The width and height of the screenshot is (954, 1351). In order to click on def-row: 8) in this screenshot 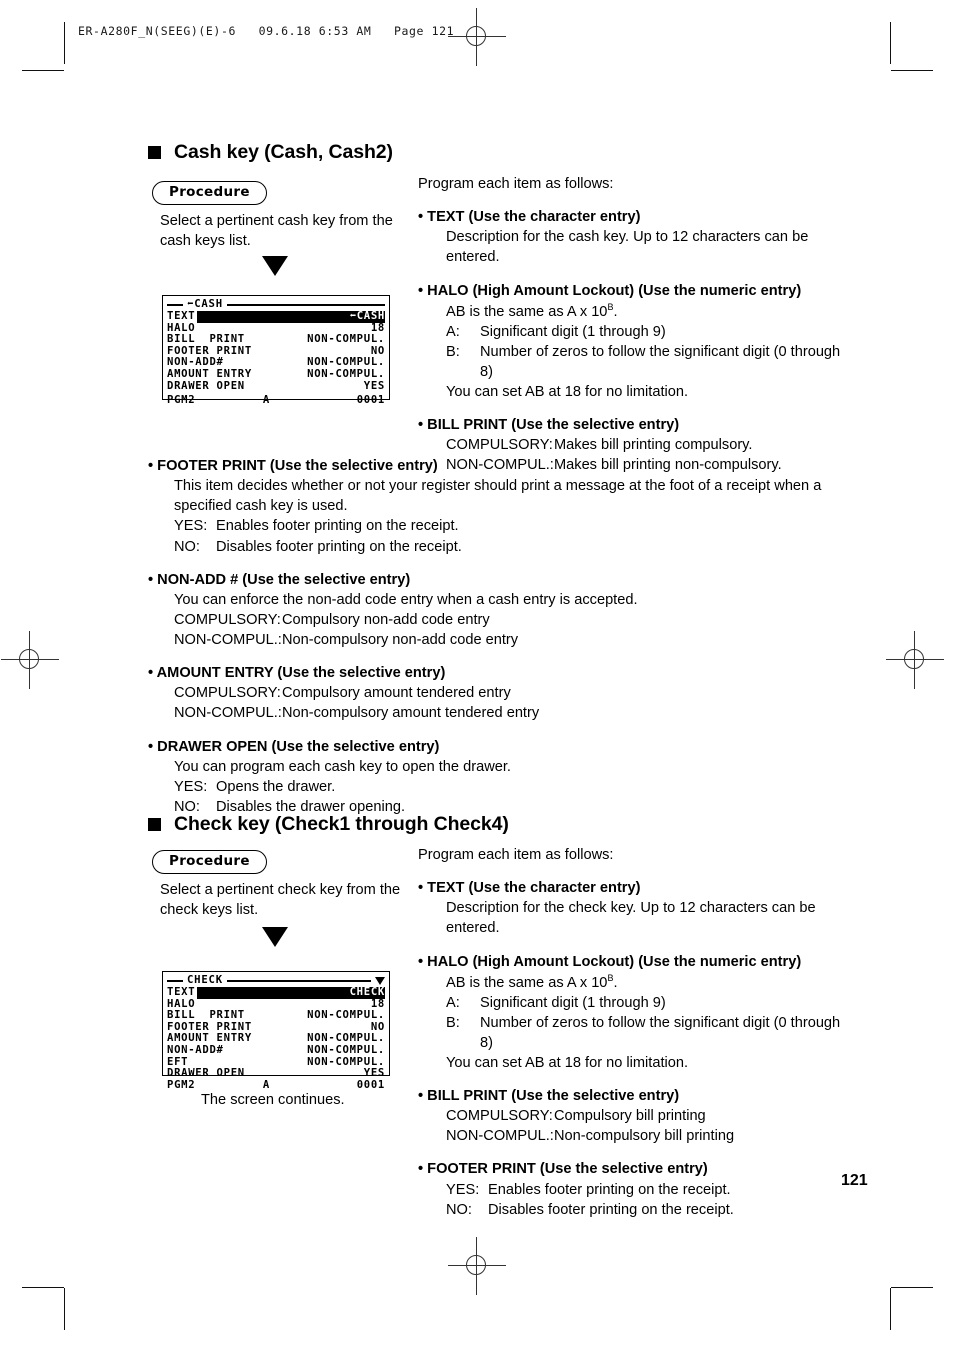, I will do `click(486, 371)`.